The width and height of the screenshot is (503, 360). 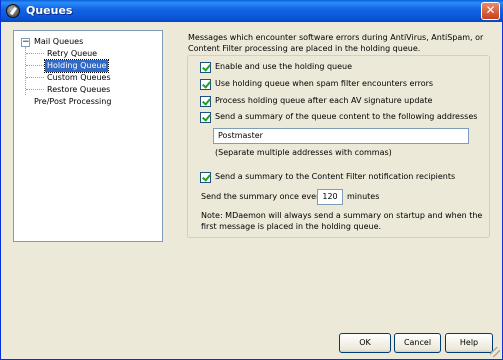 I want to click on process-after-av-update-checkbox, so click(x=205, y=101).